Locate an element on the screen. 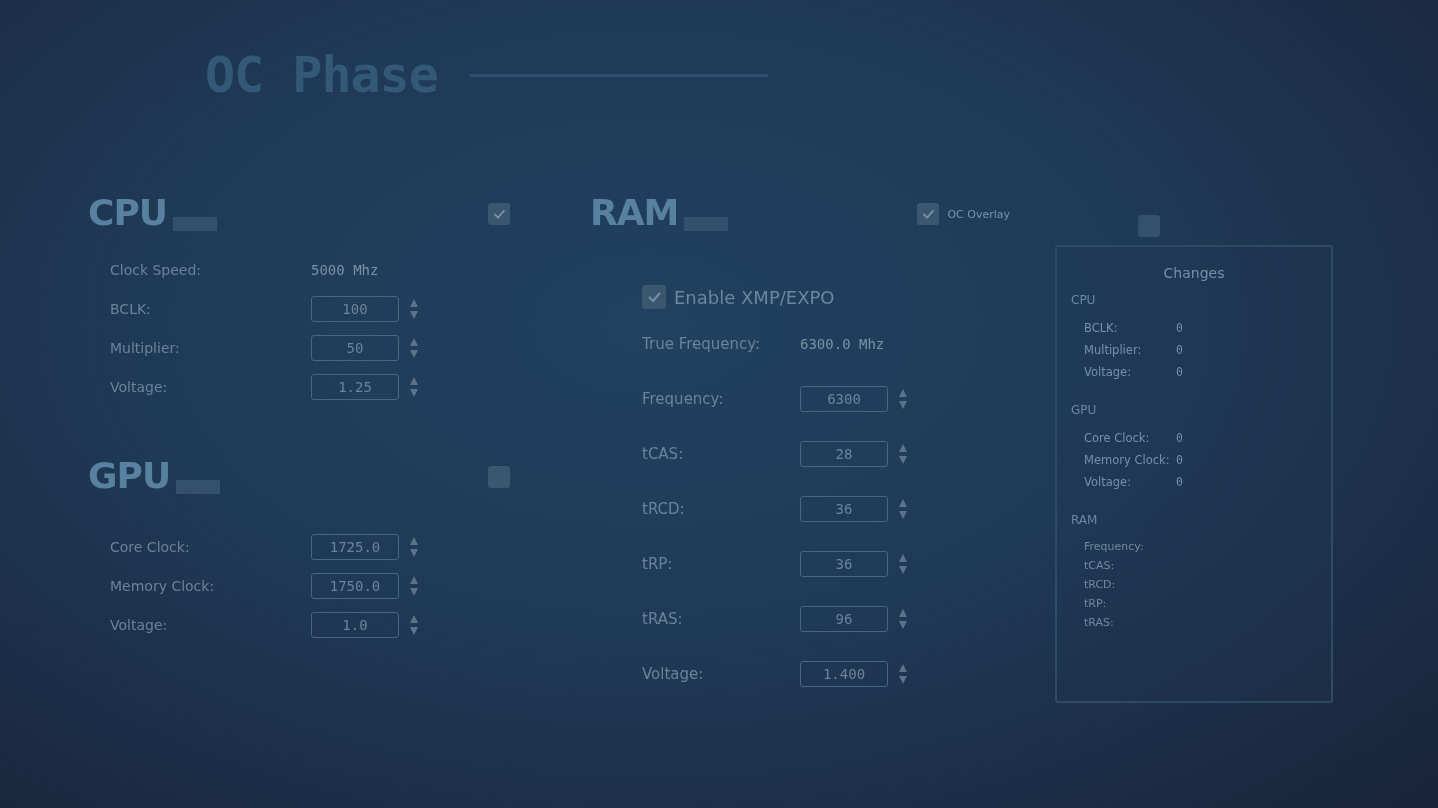 This screenshot has width=1438, height=808. section-heading: GPU is located at coordinates (129, 476).